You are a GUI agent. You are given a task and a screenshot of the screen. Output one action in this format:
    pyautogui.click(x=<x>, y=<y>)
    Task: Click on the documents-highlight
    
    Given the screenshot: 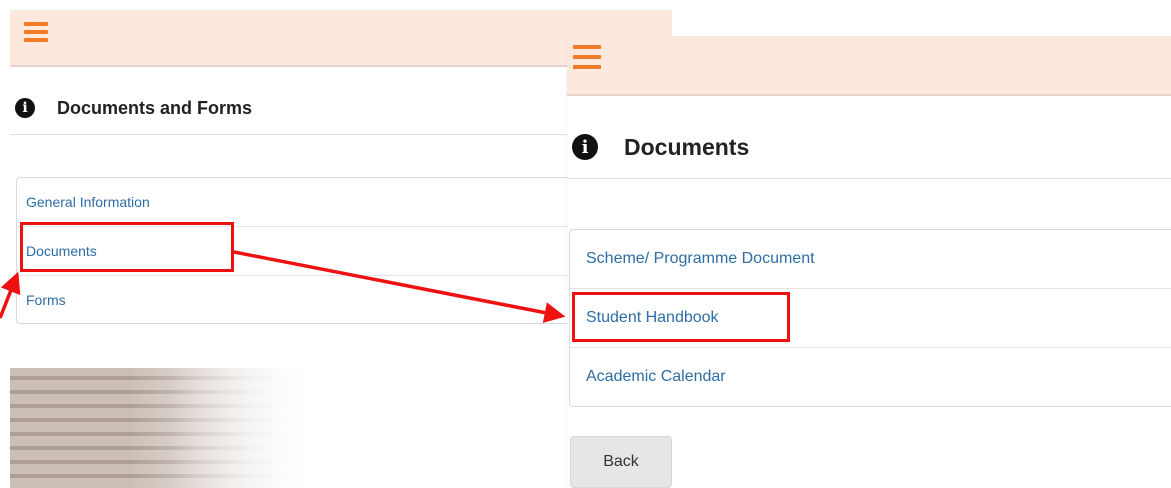 What is the action you would take?
    pyautogui.click(x=127, y=247)
    